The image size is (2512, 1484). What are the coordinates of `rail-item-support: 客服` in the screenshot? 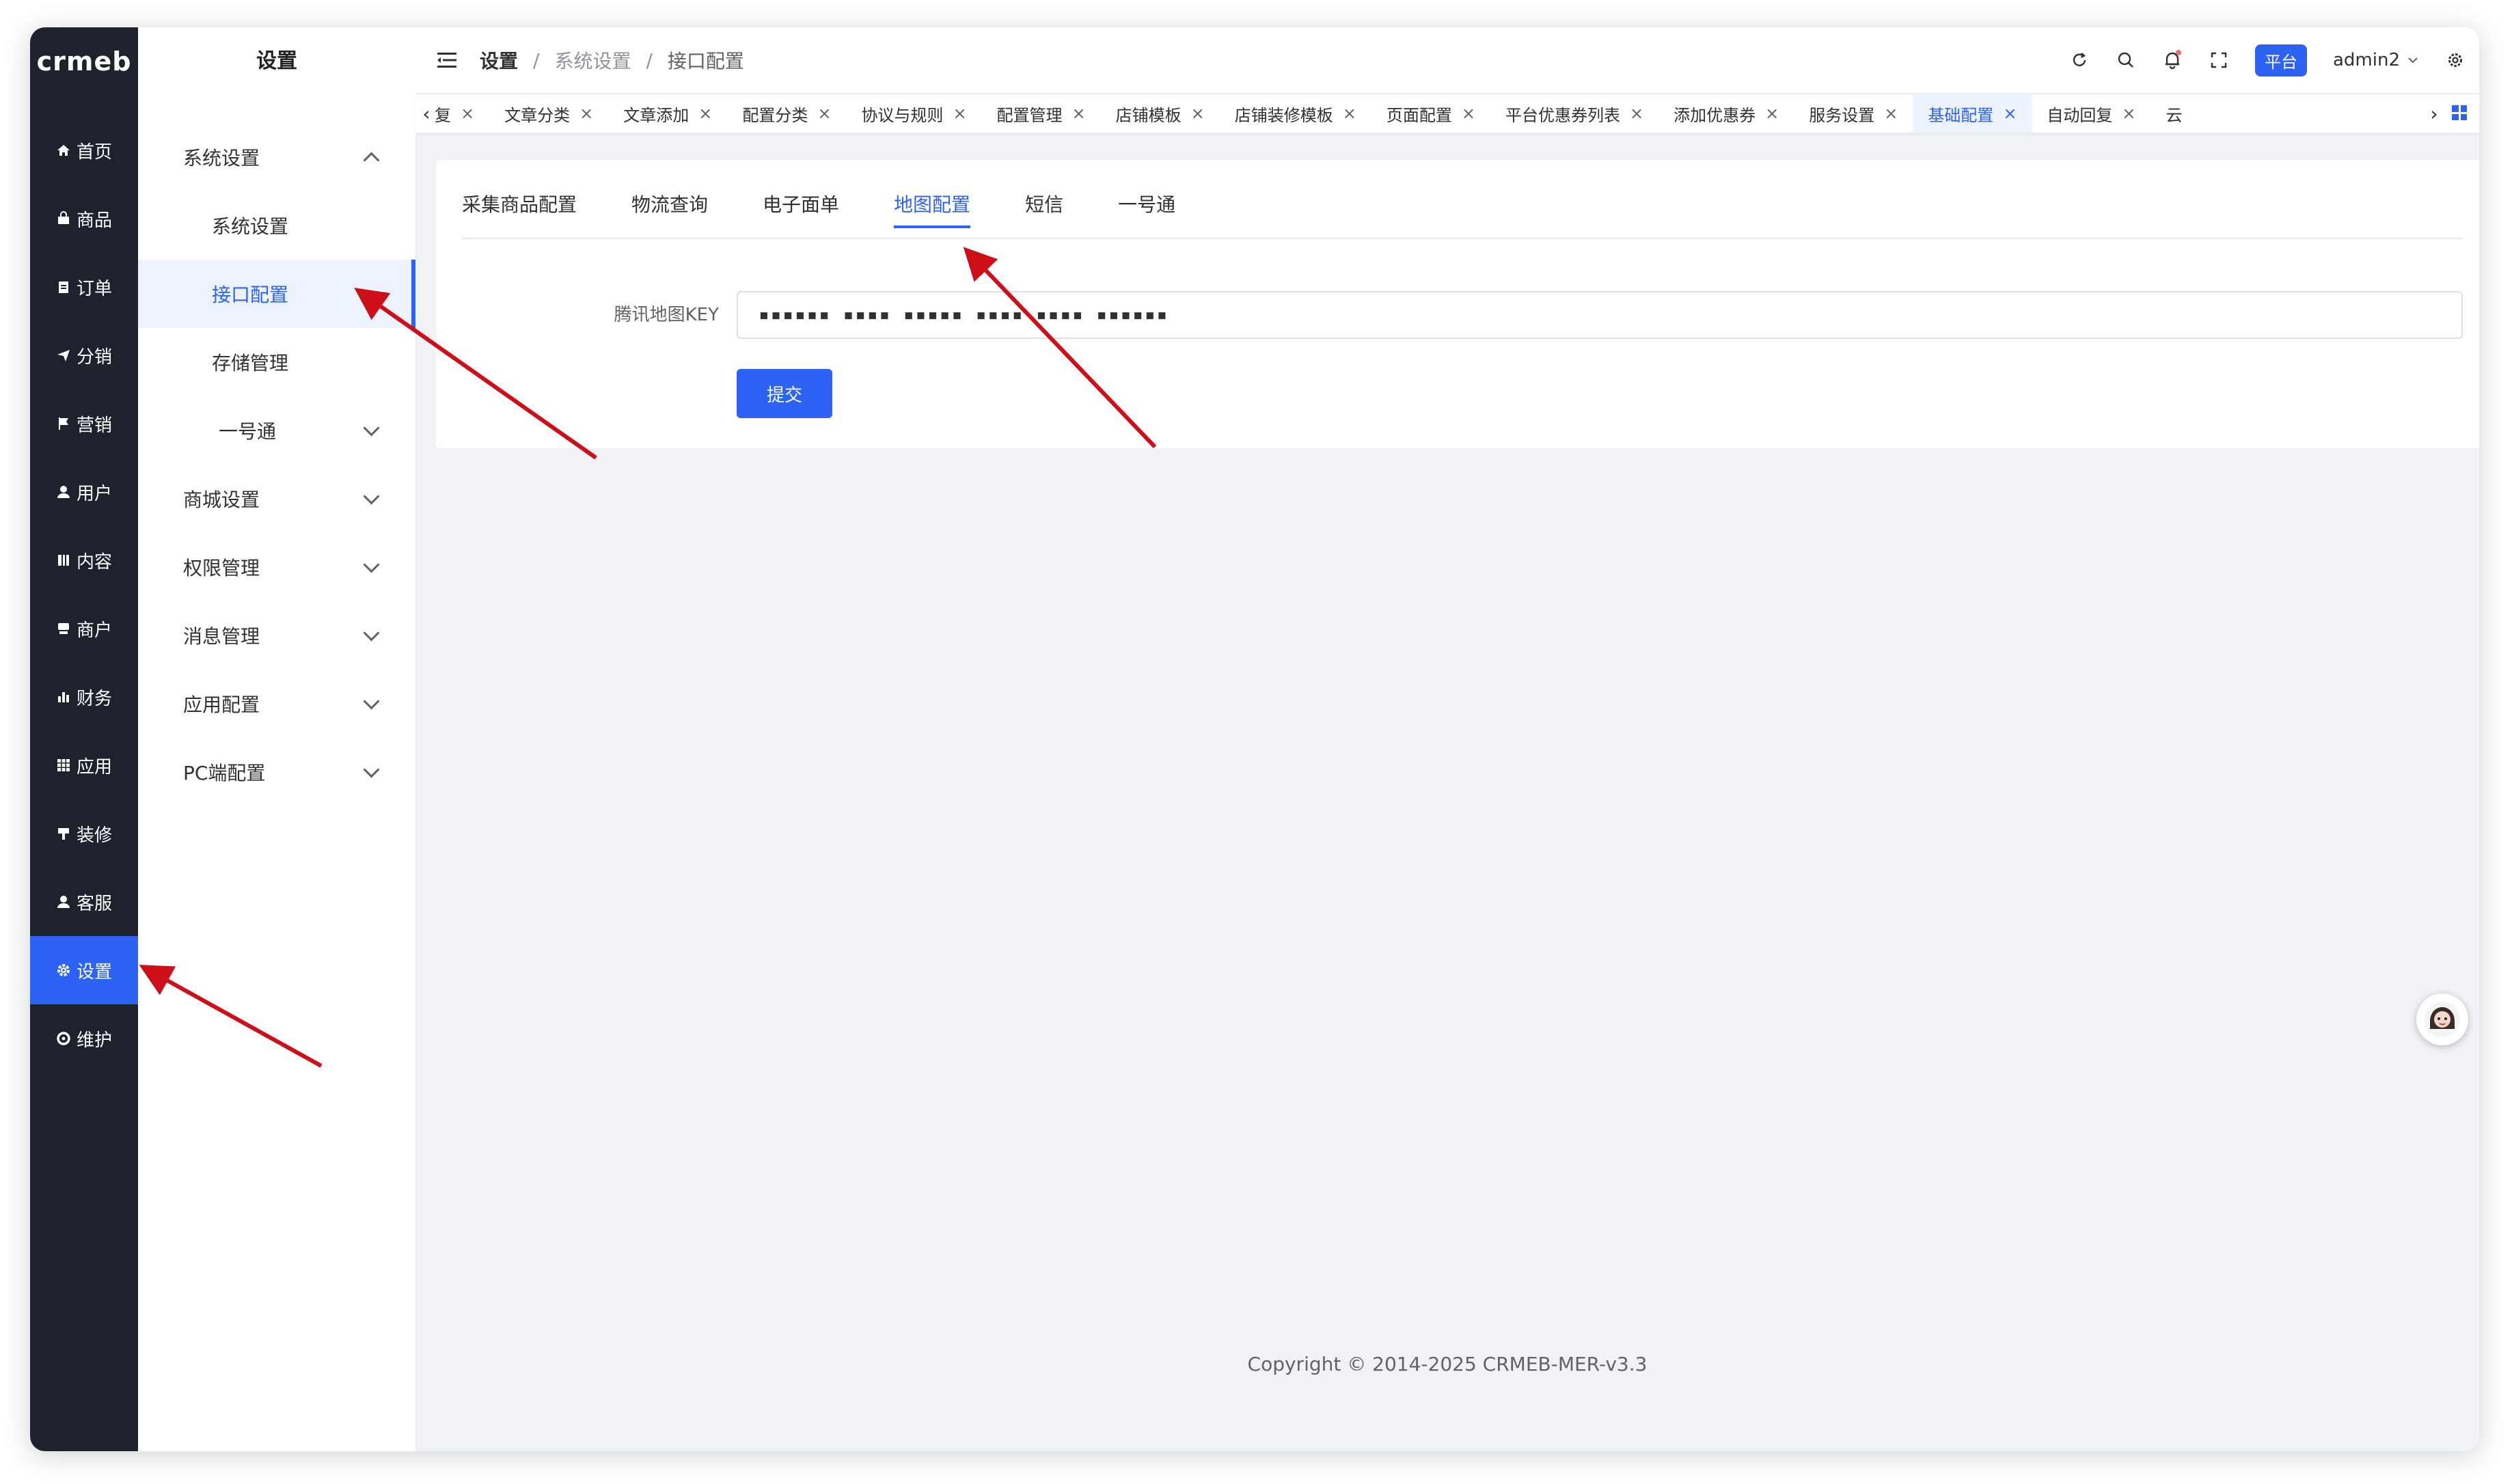 It's located at (84, 902).